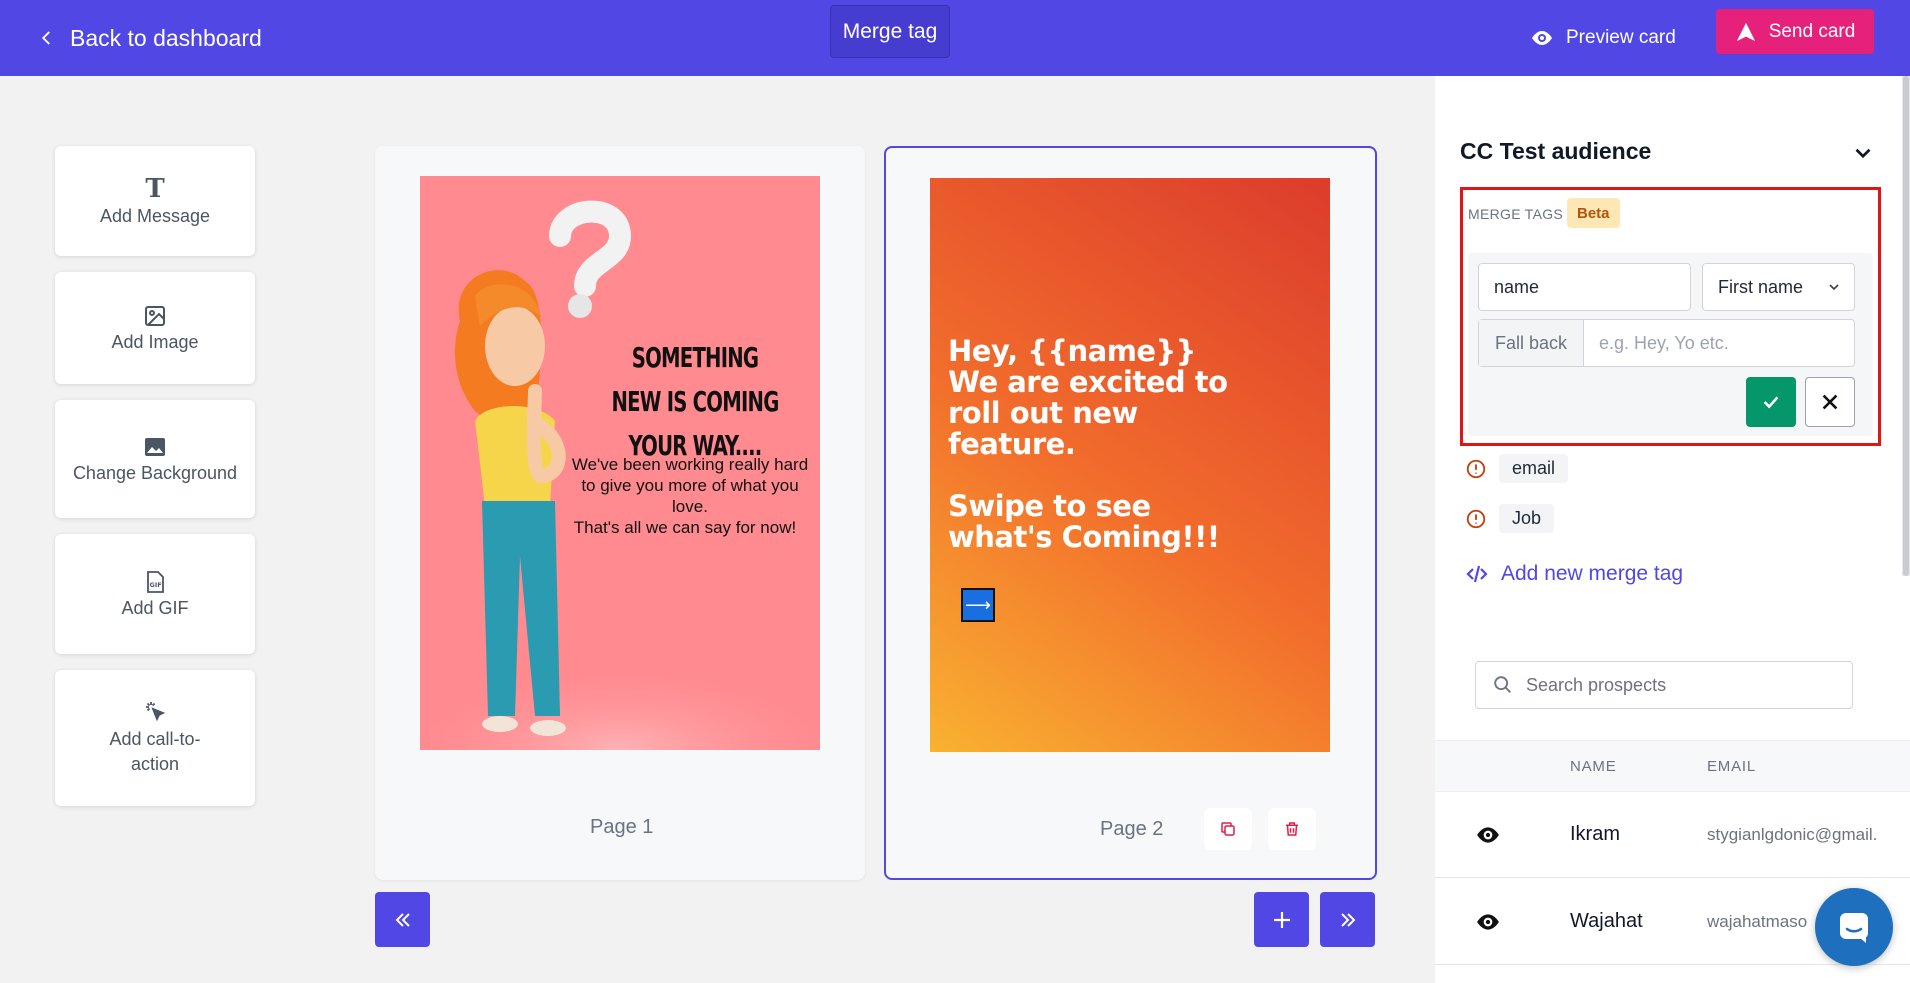  What do you see at coordinates (155, 472) in the screenshot?
I see `tool-label: Change Background` at bounding box center [155, 472].